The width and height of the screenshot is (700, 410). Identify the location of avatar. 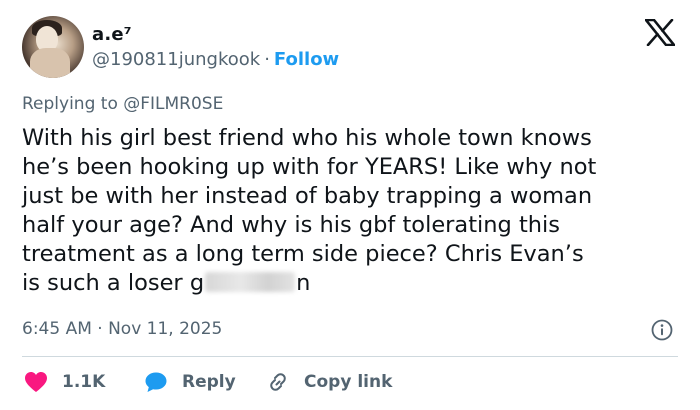
(53, 47).